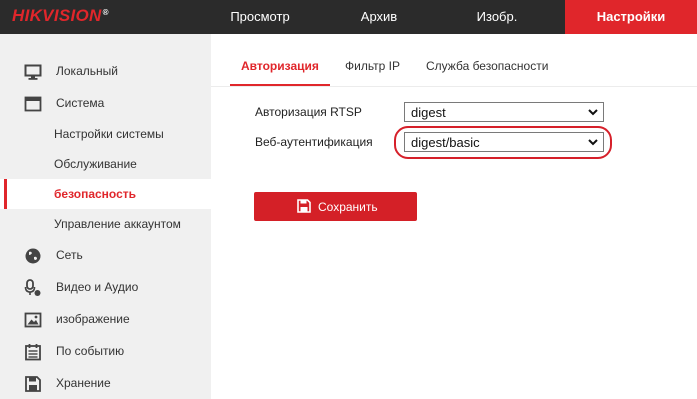 The height and width of the screenshot is (399, 697). Describe the element at coordinates (105, 255) in the screenshot. I see `sidebar-item-network: Сеть` at that location.